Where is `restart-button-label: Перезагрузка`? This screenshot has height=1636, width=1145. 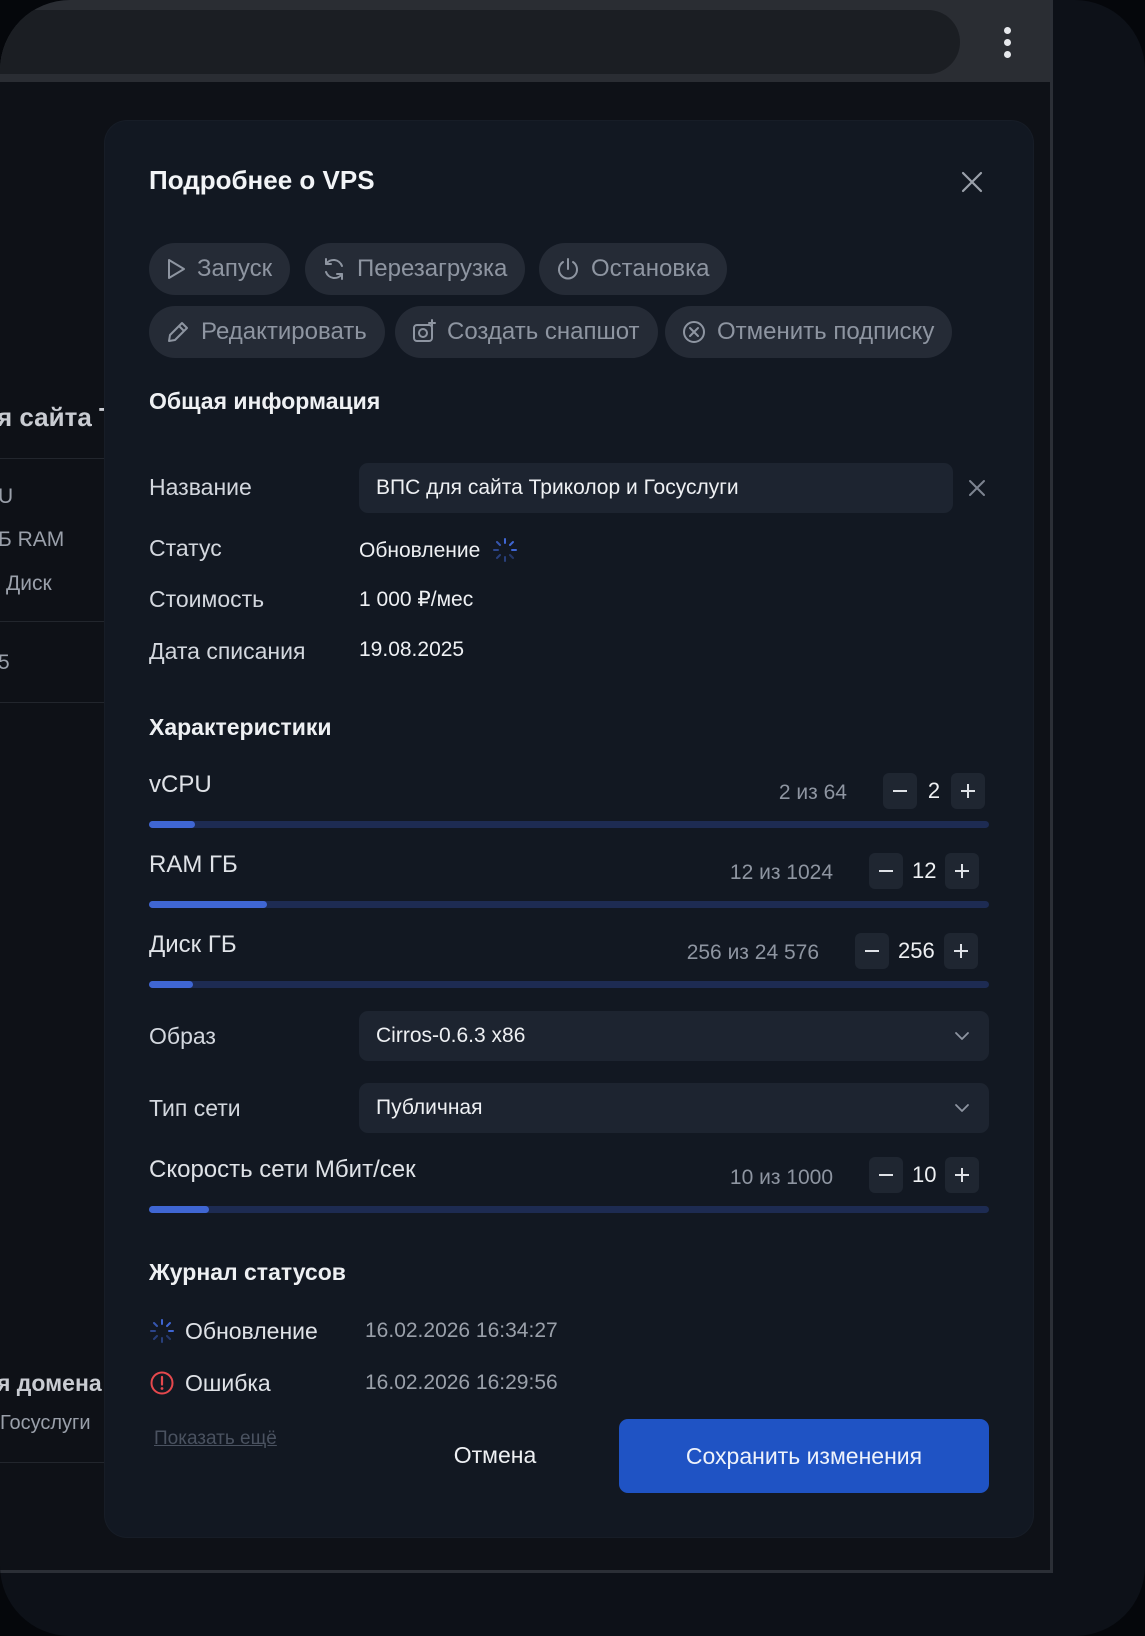
restart-button-label: Перезагрузка is located at coordinates (432, 268).